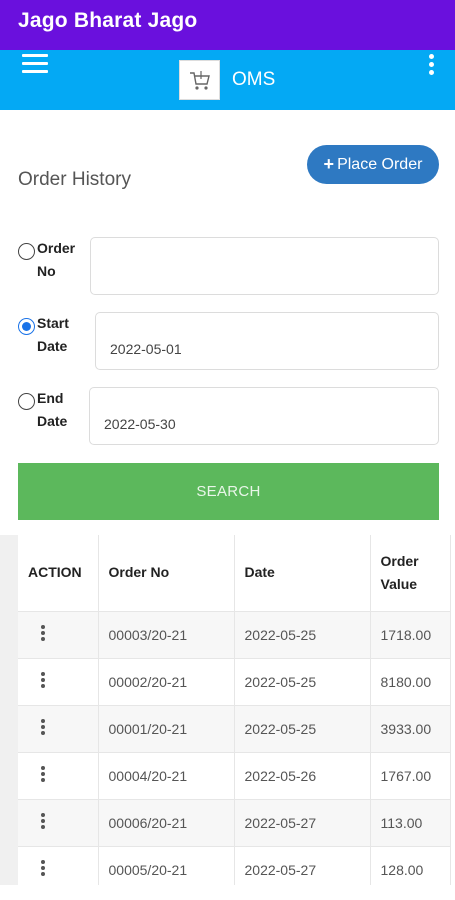 The width and height of the screenshot is (455, 900). I want to click on order-value-cell: 128.00, so click(410, 865).